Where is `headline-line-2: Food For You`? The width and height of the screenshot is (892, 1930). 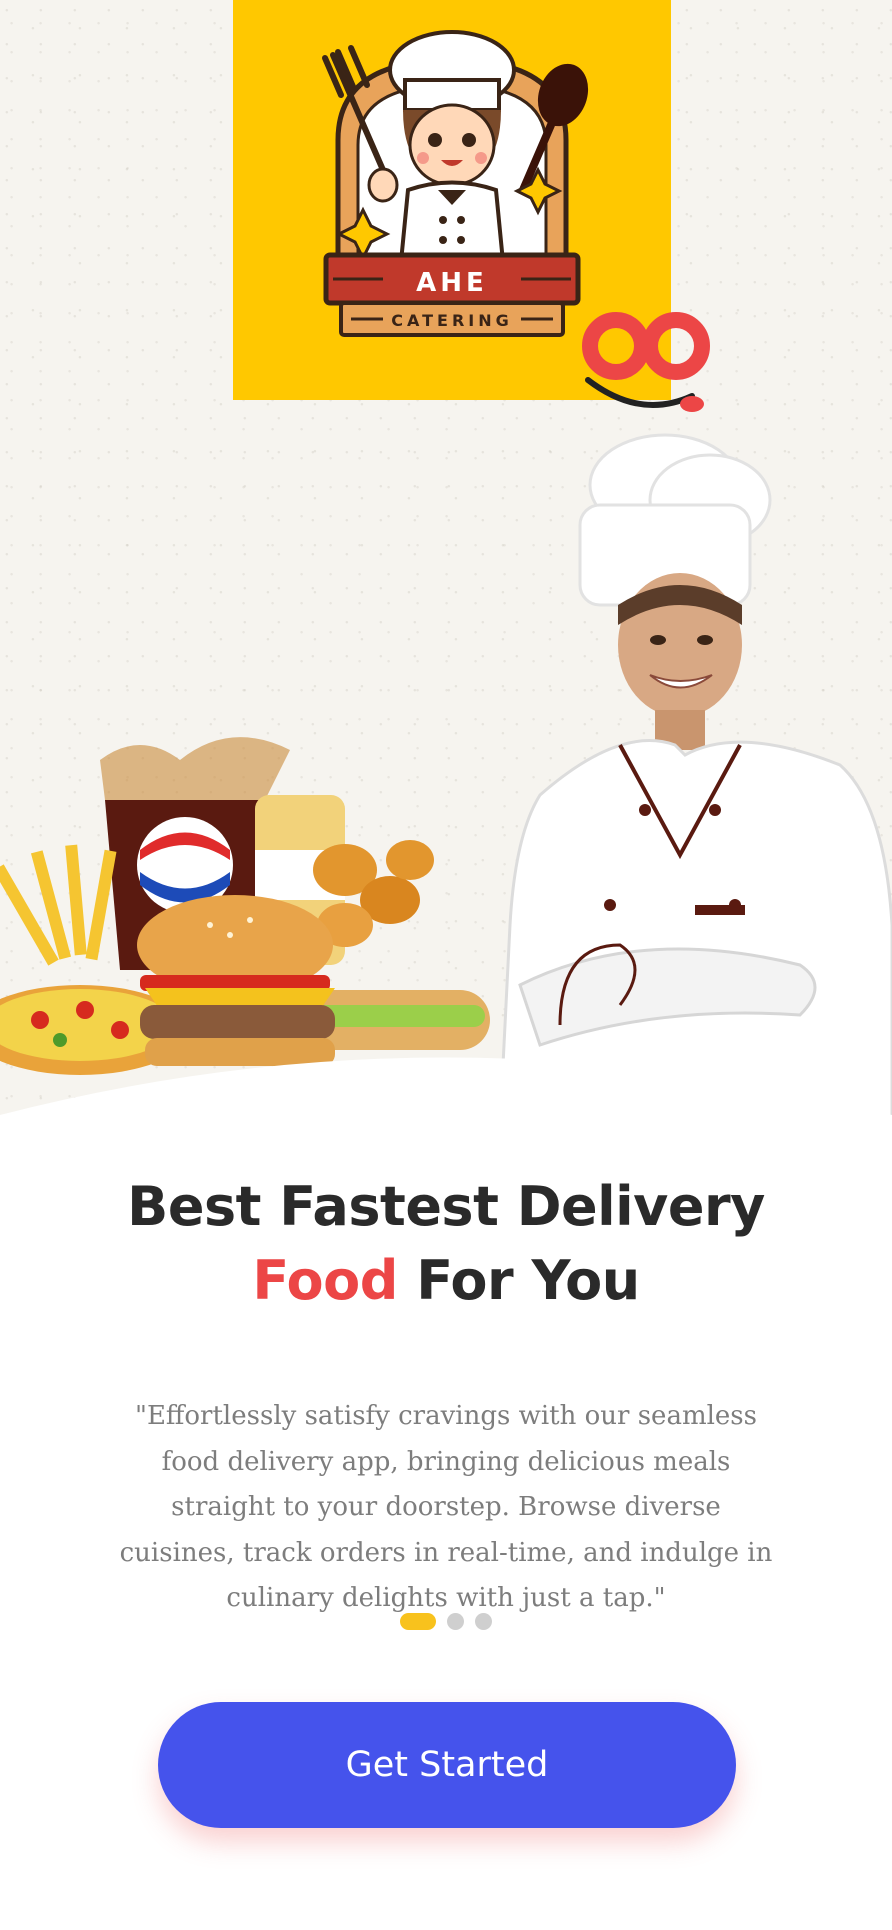 headline-line-2: Food For You is located at coordinates (446, 1281).